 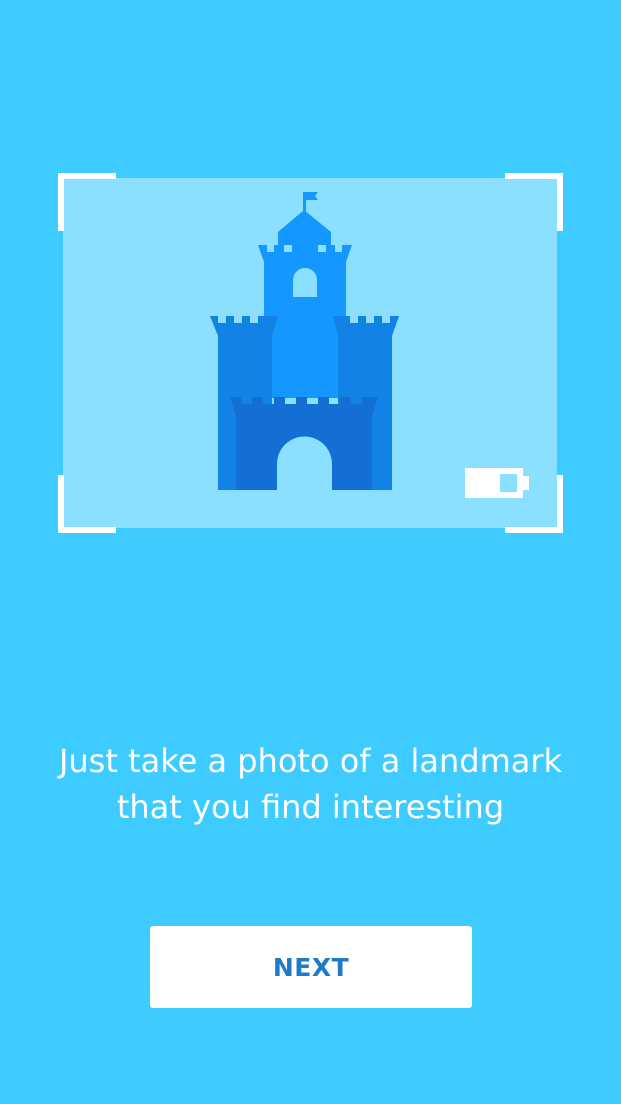 What do you see at coordinates (497, 483) in the screenshot?
I see `battery-icon` at bounding box center [497, 483].